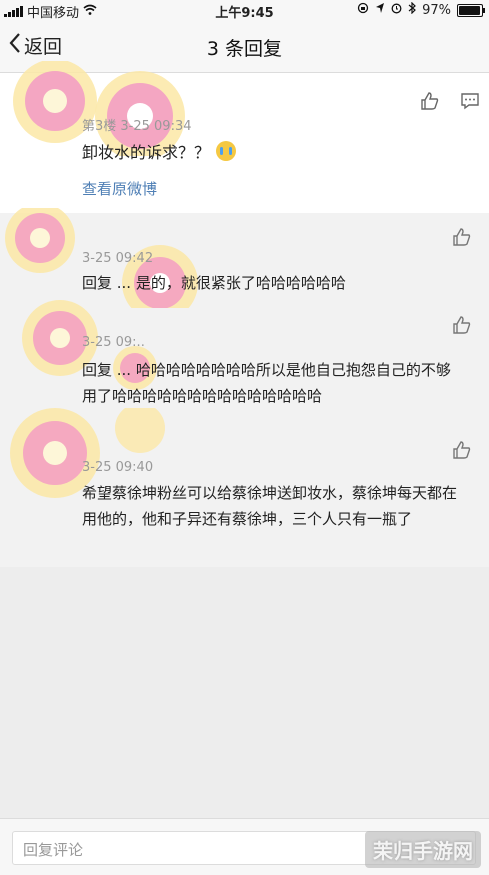 The height and width of the screenshot is (875, 489). Describe the element at coordinates (118, 258) in the screenshot. I see `reply-meta: 3-25 09:42` at that location.